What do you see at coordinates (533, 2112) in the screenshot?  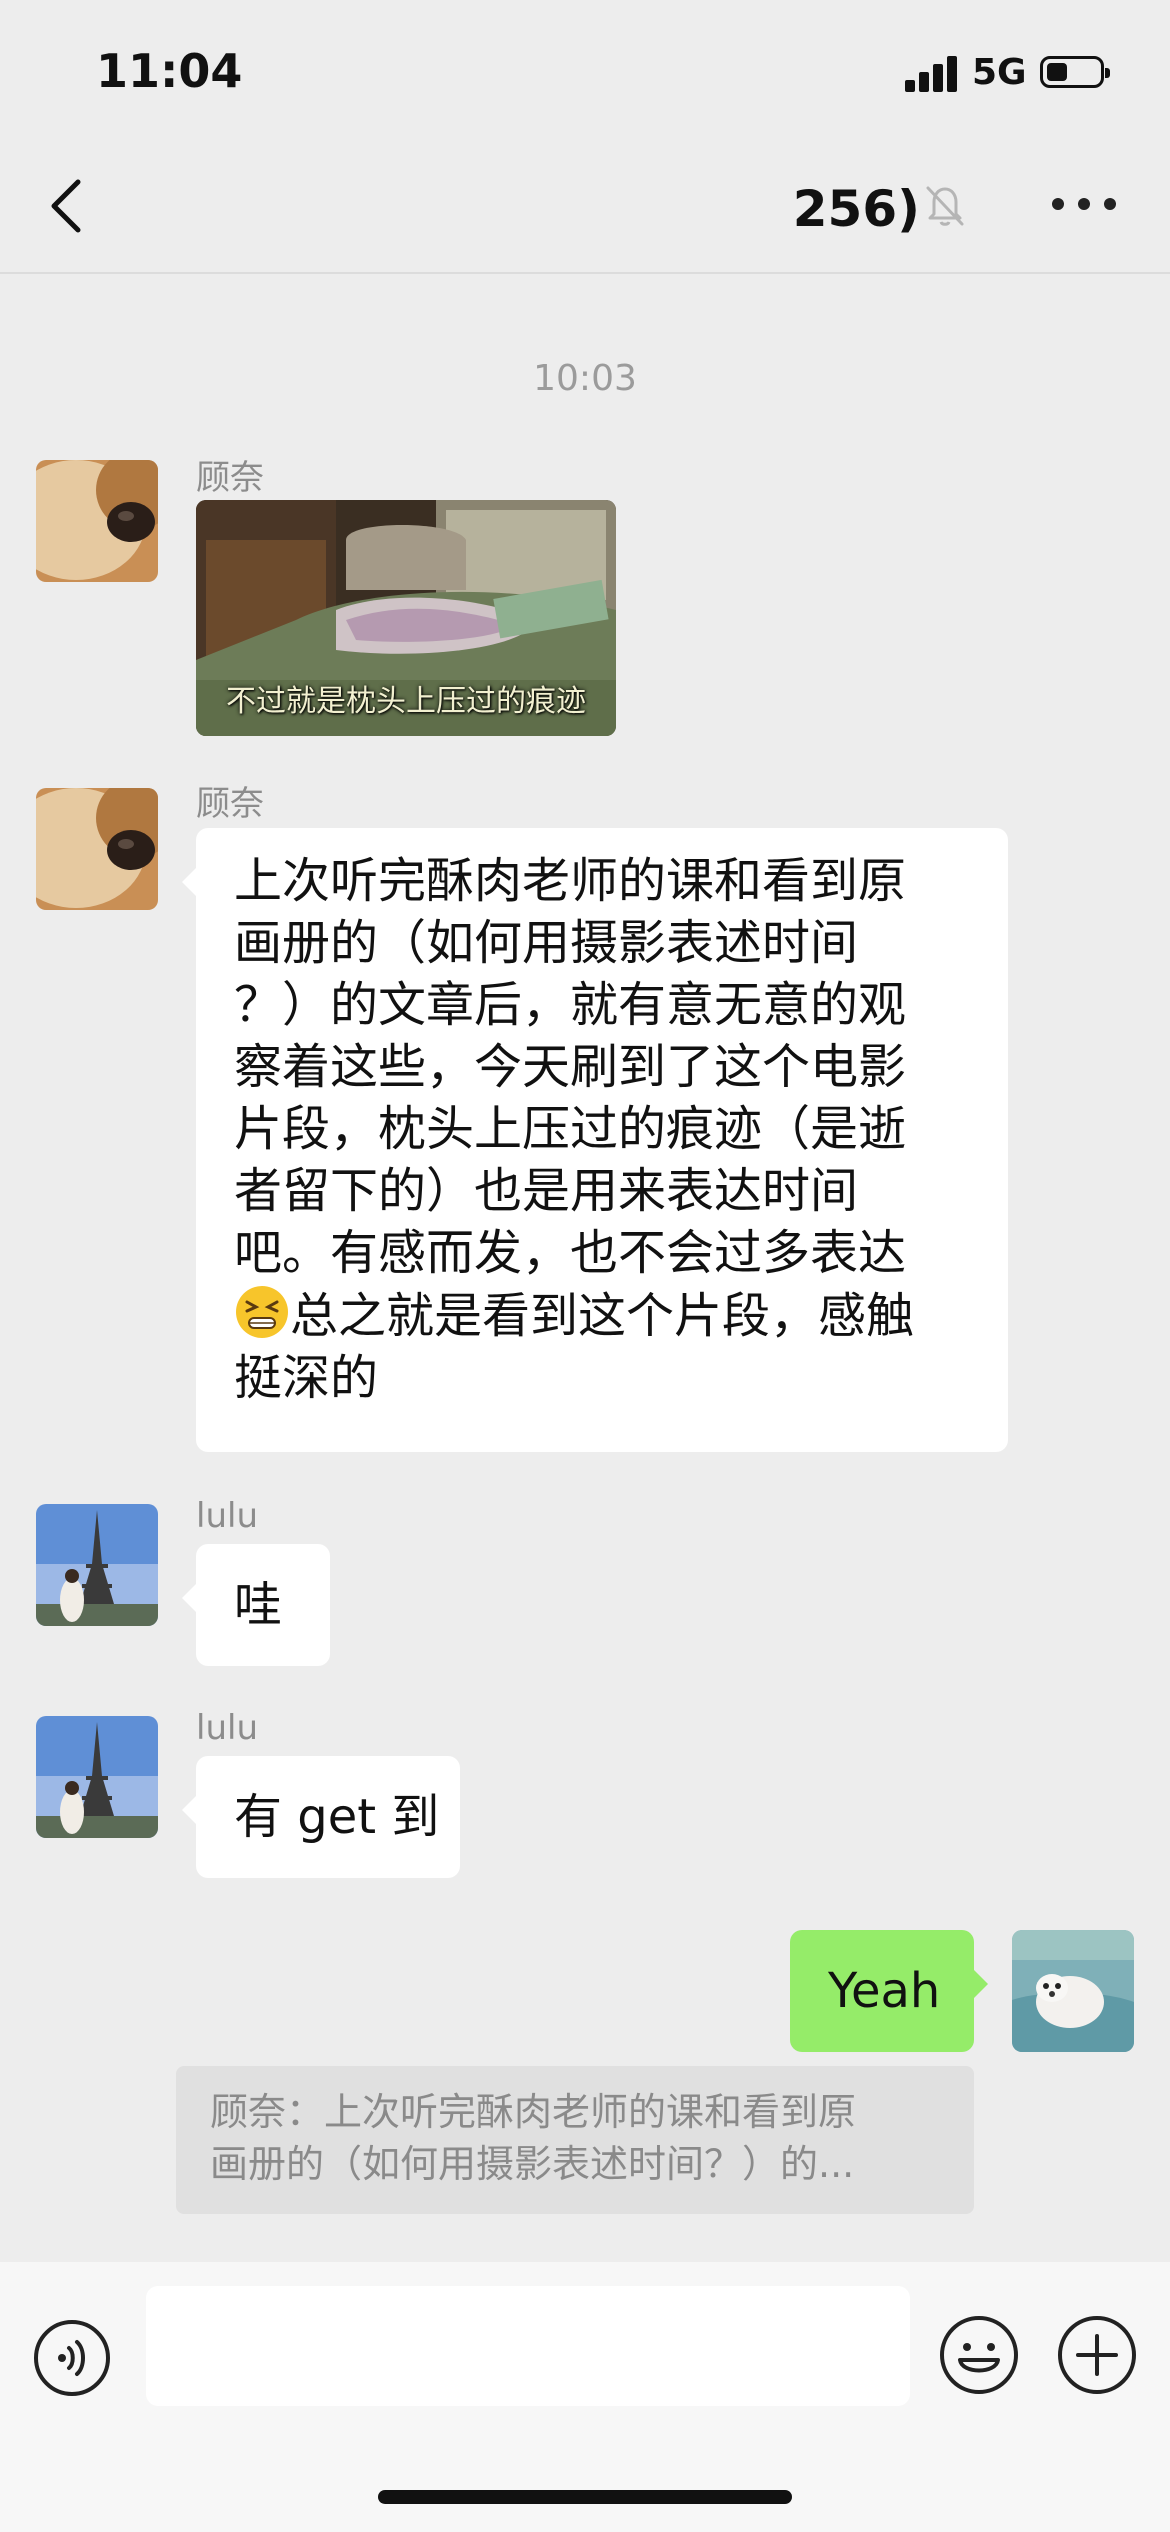 I see `quote-line: 顾奈：上次听完酥肉老师的课和看到原` at bounding box center [533, 2112].